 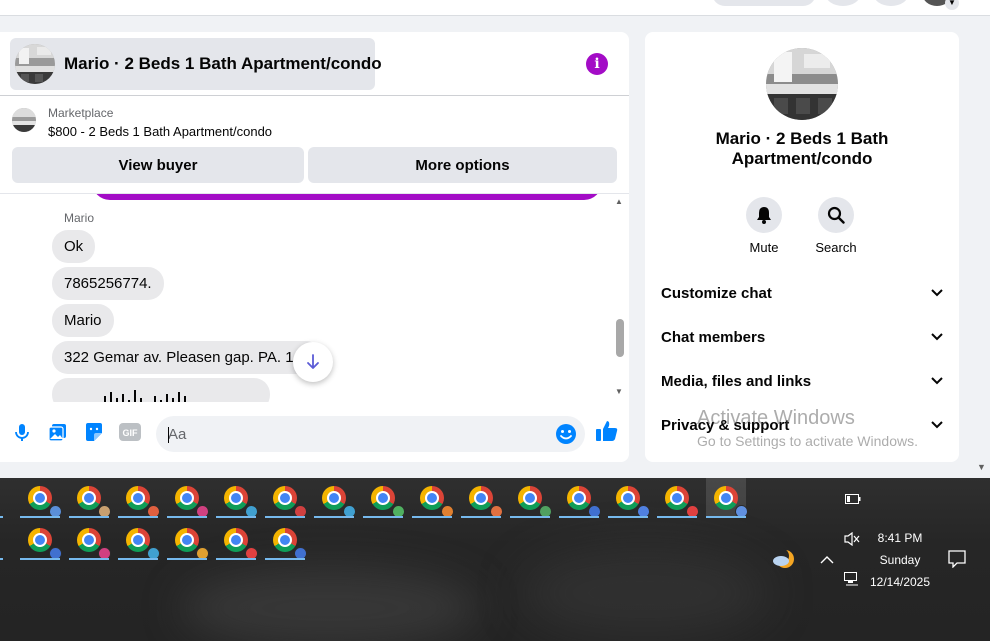 I want to click on scrollbar-thumb, so click(x=620, y=338).